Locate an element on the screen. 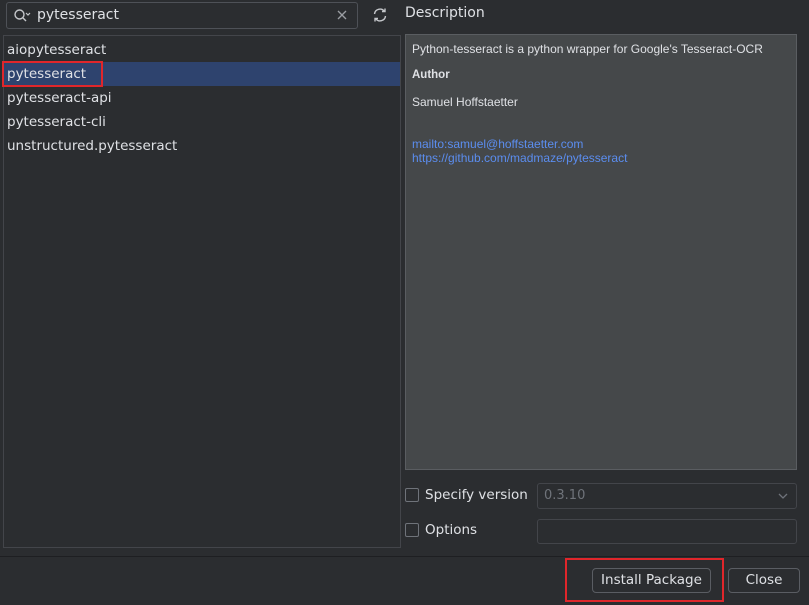 The height and width of the screenshot is (605, 809). email-link: mailto:samuel@hoffstaetter.com is located at coordinates (497, 144).